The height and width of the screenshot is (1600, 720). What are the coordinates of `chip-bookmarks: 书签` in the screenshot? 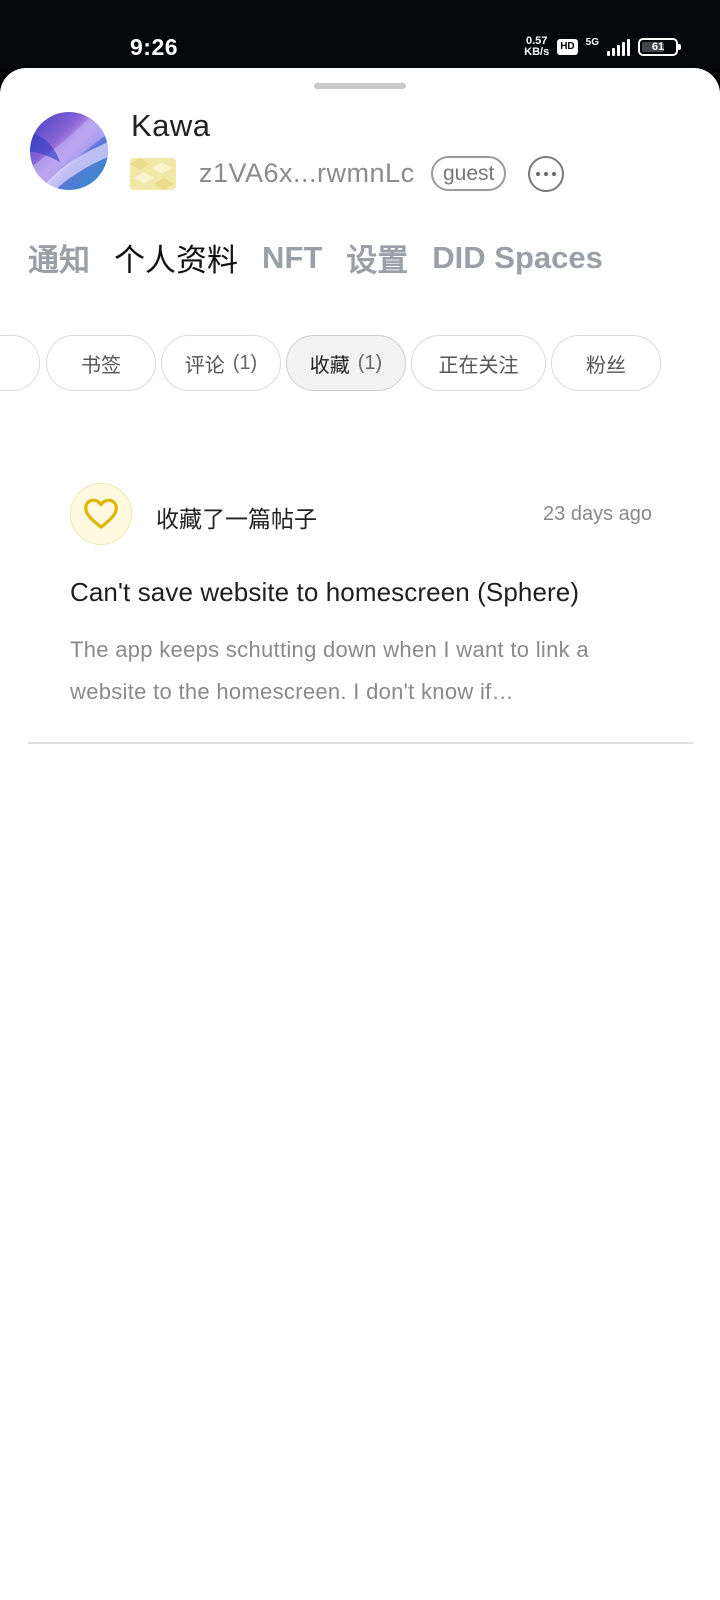 It's located at (101, 363).